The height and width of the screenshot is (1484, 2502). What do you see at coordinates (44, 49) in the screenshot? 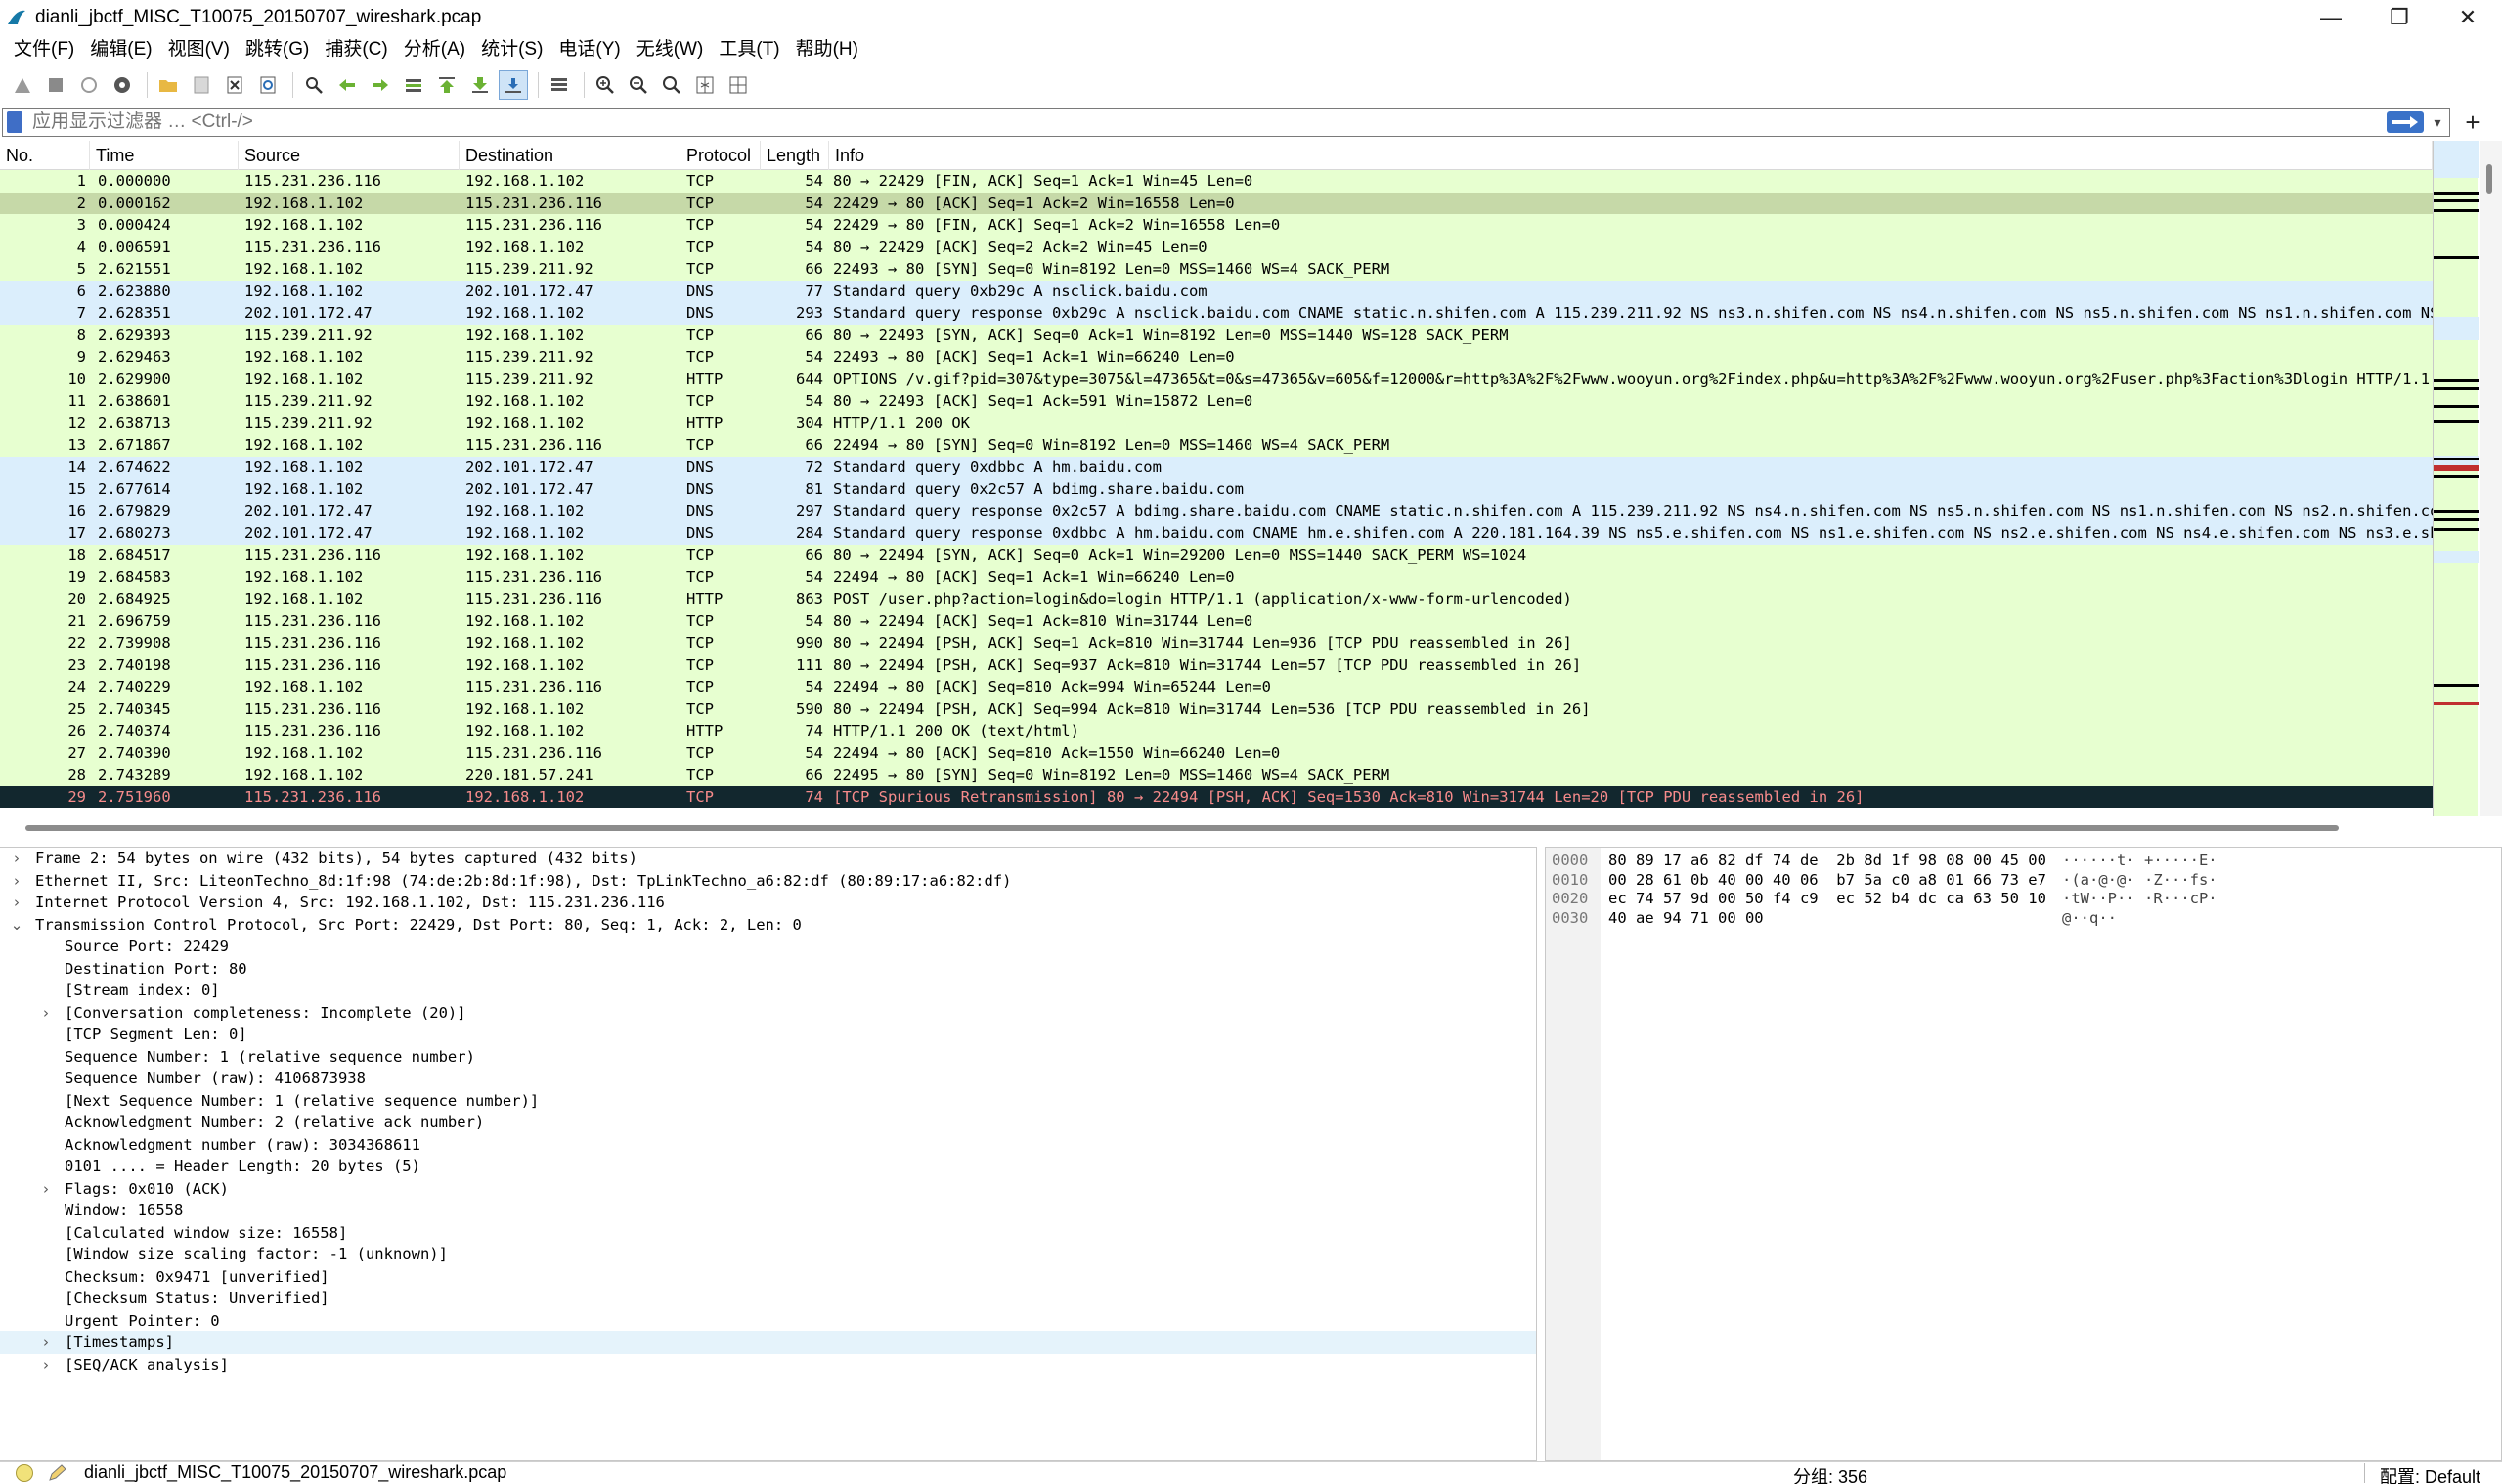
I see `menu-file: 文件(F)` at bounding box center [44, 49].